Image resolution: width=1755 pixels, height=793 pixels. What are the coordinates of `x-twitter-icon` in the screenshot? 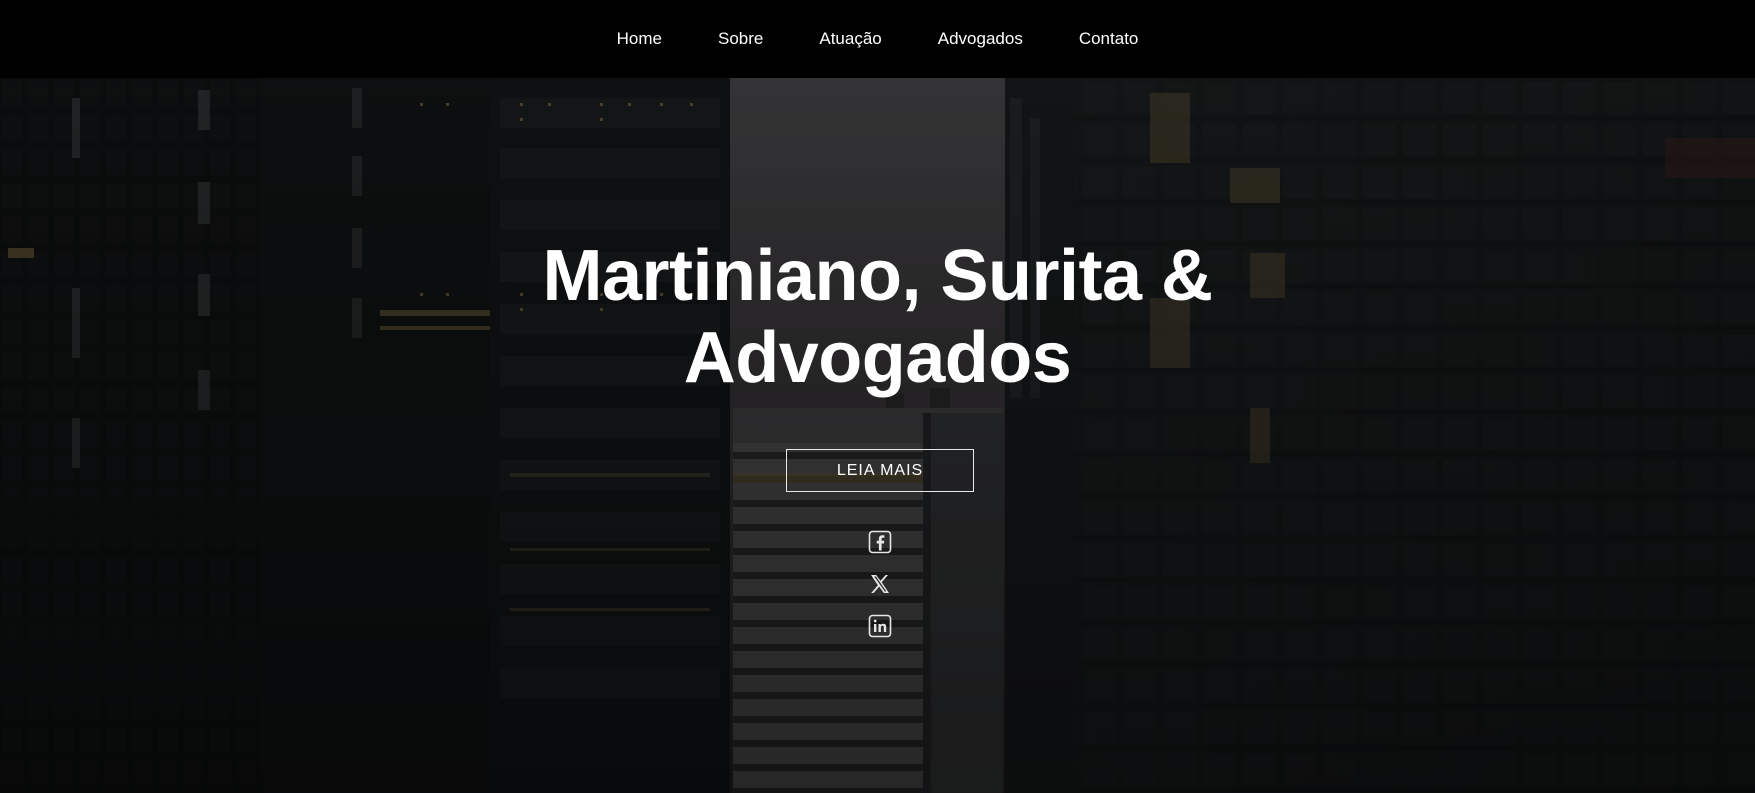 It's located at (880, 584).